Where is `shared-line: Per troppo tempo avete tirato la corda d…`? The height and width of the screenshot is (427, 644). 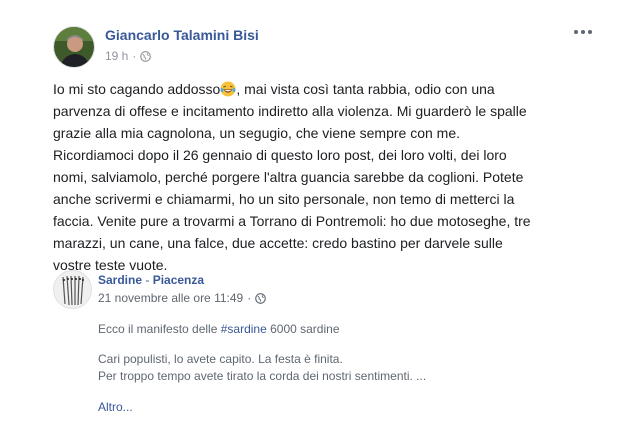
shared-line: Per troppo tempo avete tirato la corda d… is located at coordinates (262, 376).